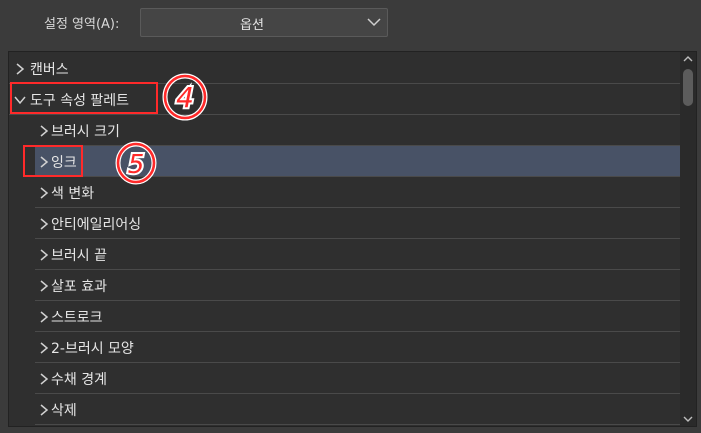  I want to click on tree-item-label: 수채 경계, so click(79, 380).